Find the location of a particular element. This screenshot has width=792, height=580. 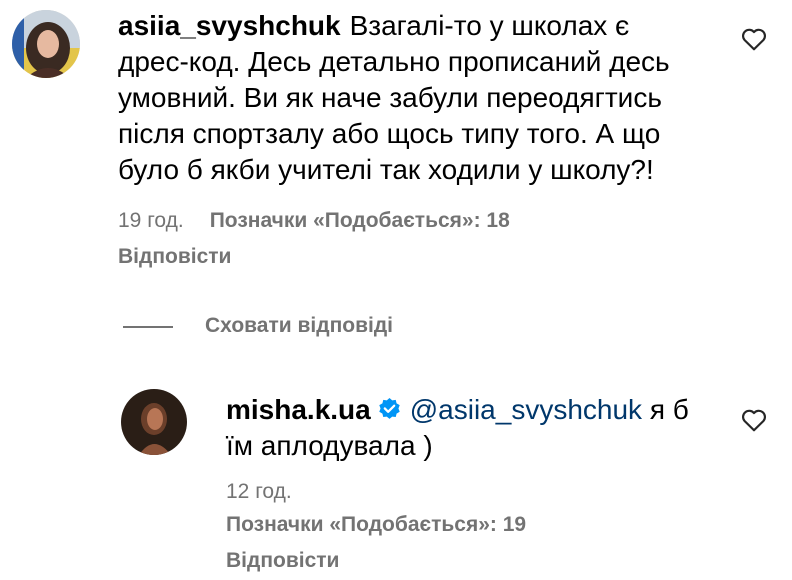

hide-replies-button: Сховати відповіді is located at coordinates (299, 326).